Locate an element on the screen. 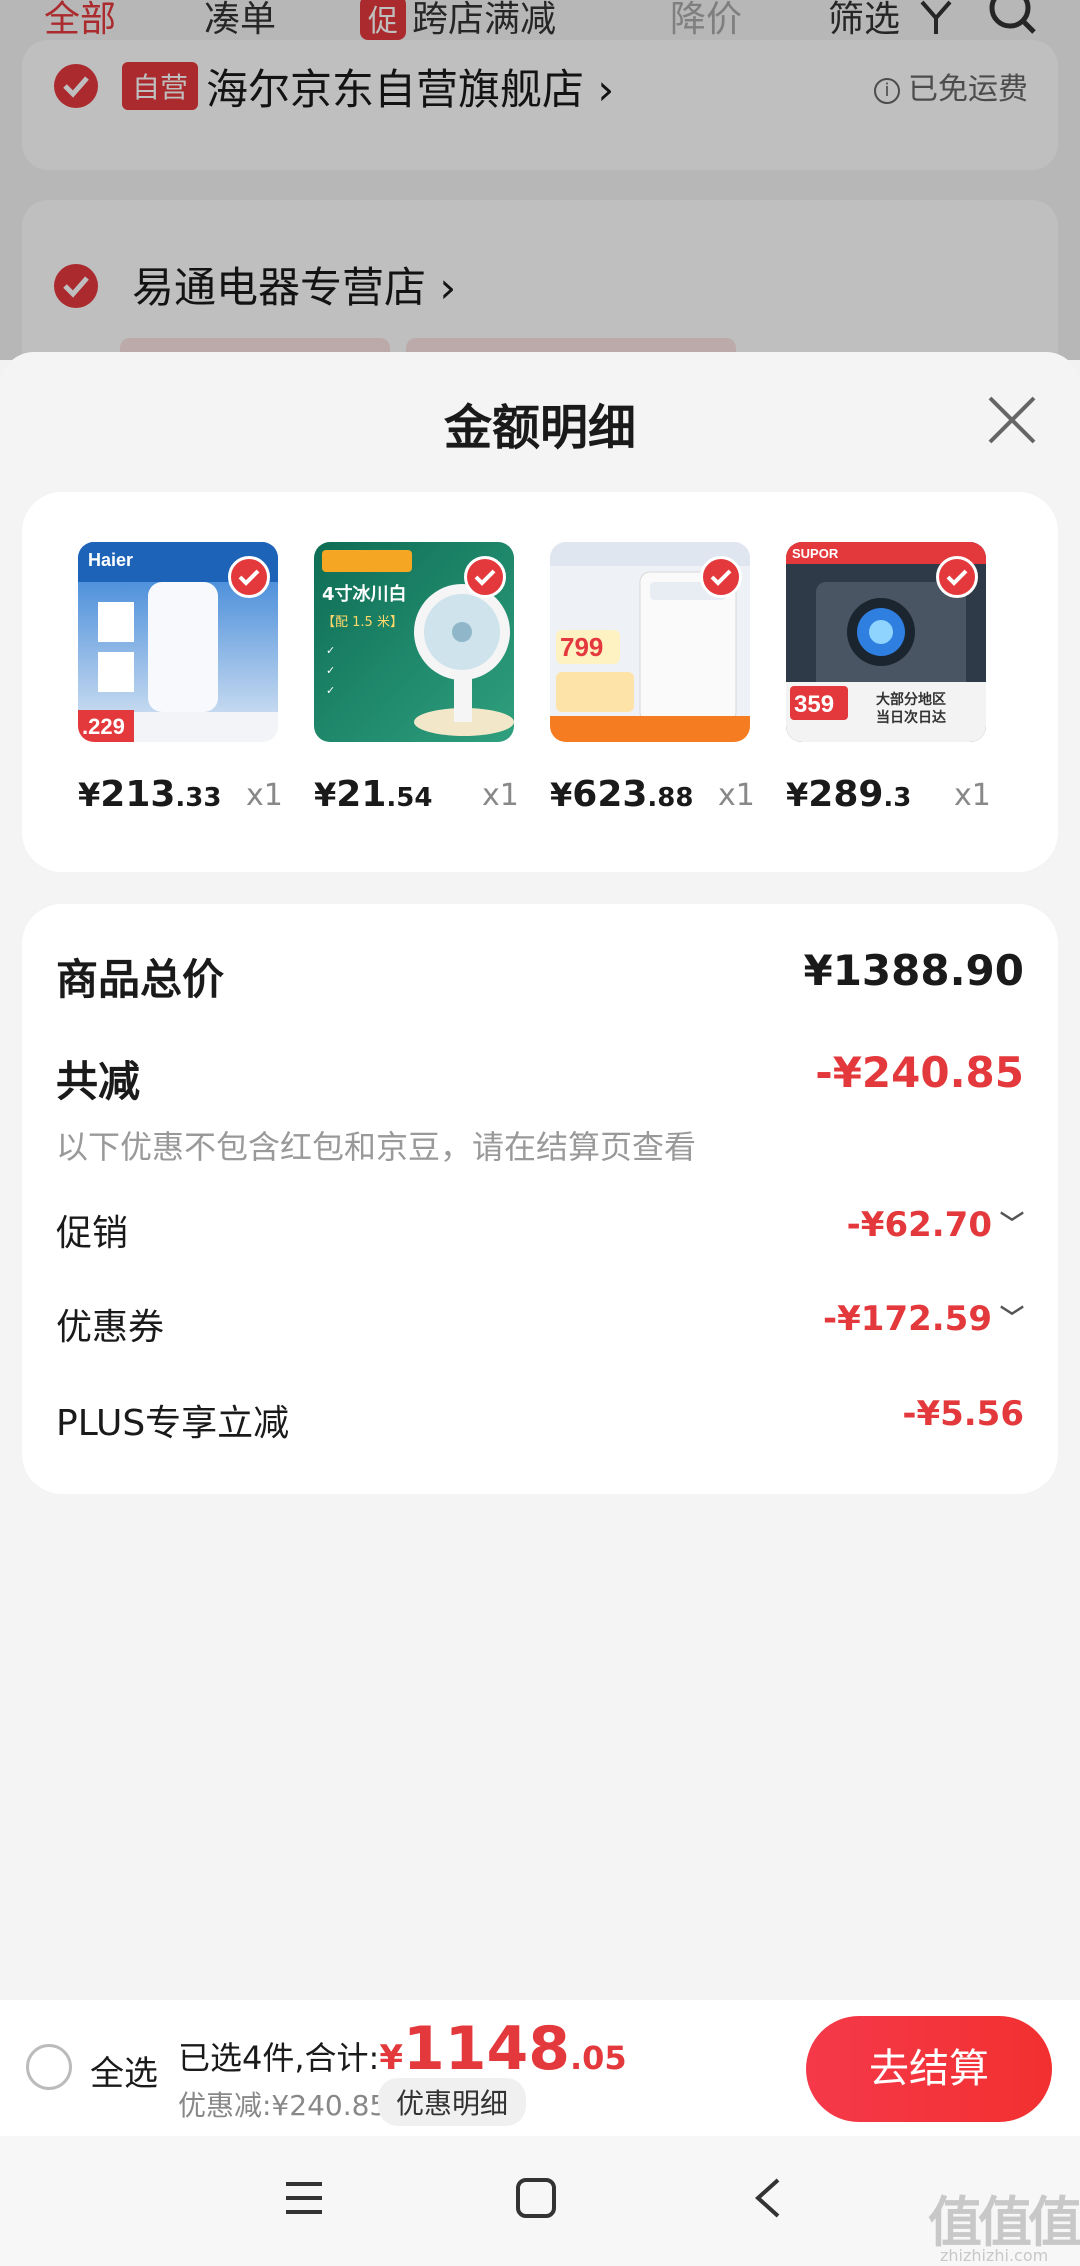 This screenshot has width=1080, height=2266. svg-text: 大部分地区 is located at coordinates (911, 699).